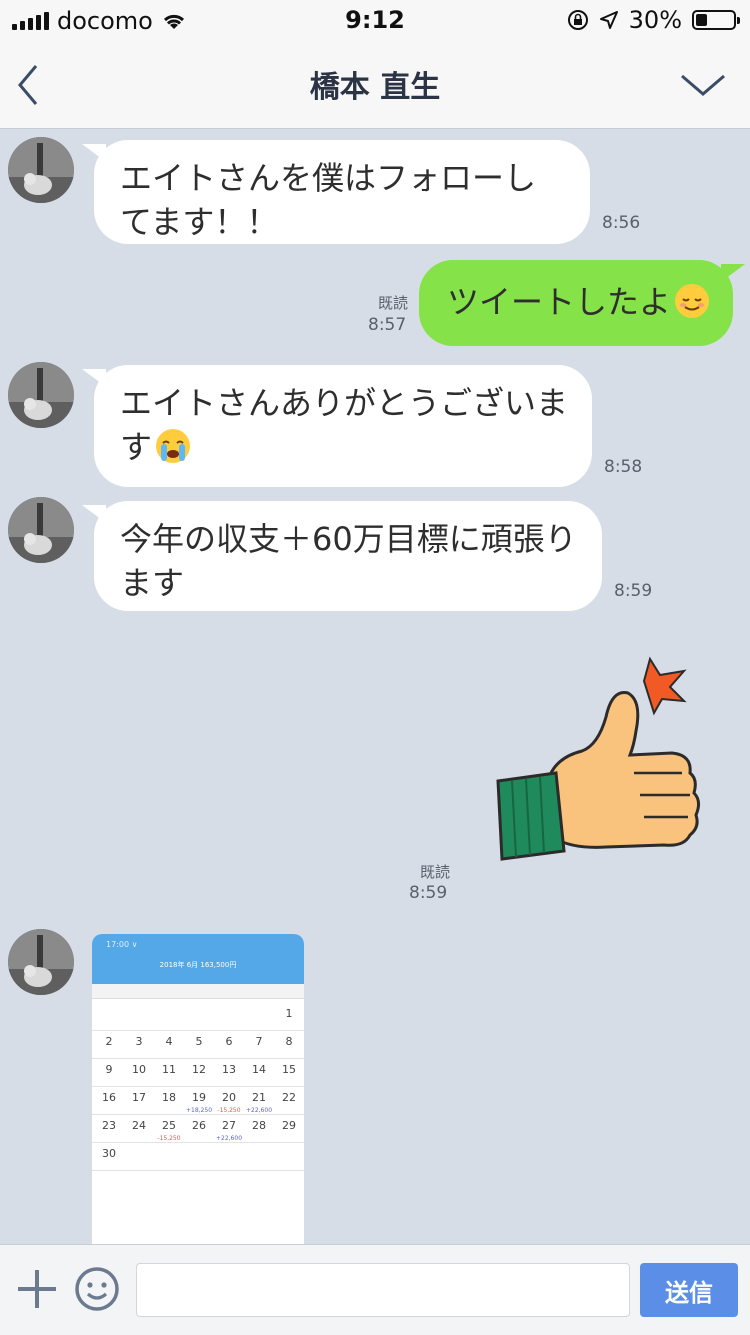 The width and height of the screenshot is (750, 1335). Describe the element at coordinates (289, 1013) in the screenshot. I see `calendar-day-number: 1` at that location.